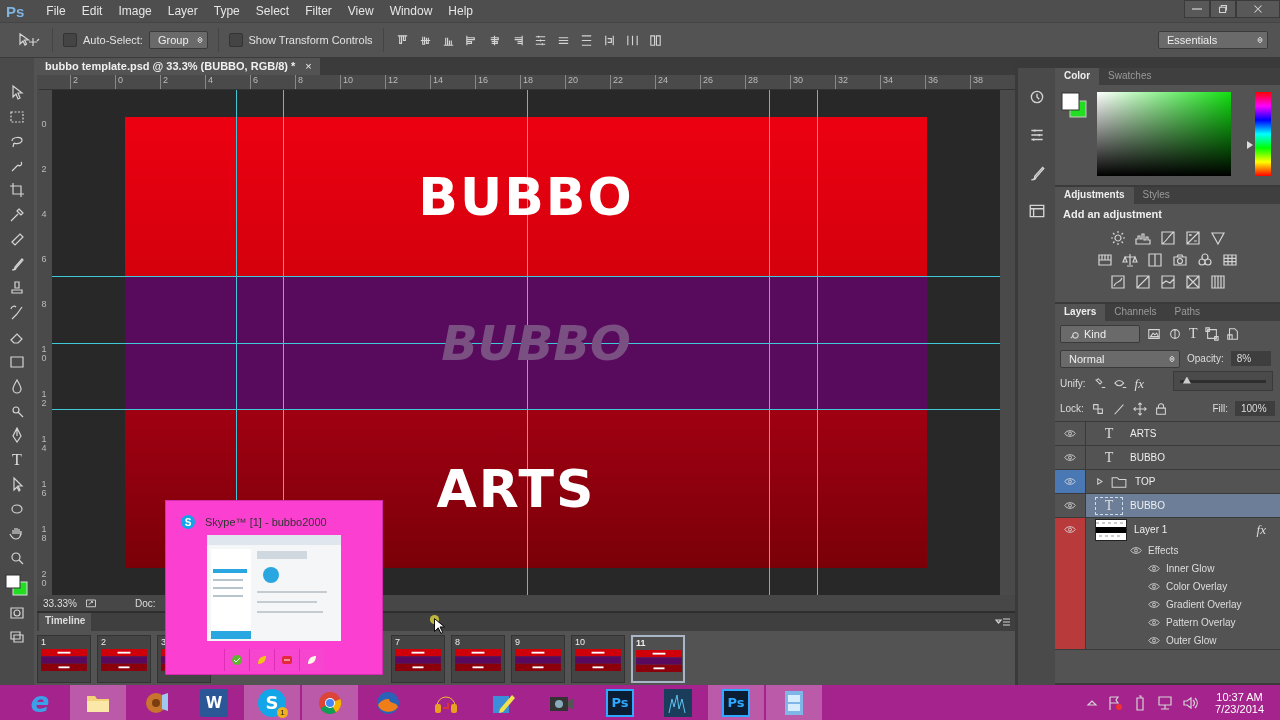  I want to click on quick-mask-icon, so click(17, 612).